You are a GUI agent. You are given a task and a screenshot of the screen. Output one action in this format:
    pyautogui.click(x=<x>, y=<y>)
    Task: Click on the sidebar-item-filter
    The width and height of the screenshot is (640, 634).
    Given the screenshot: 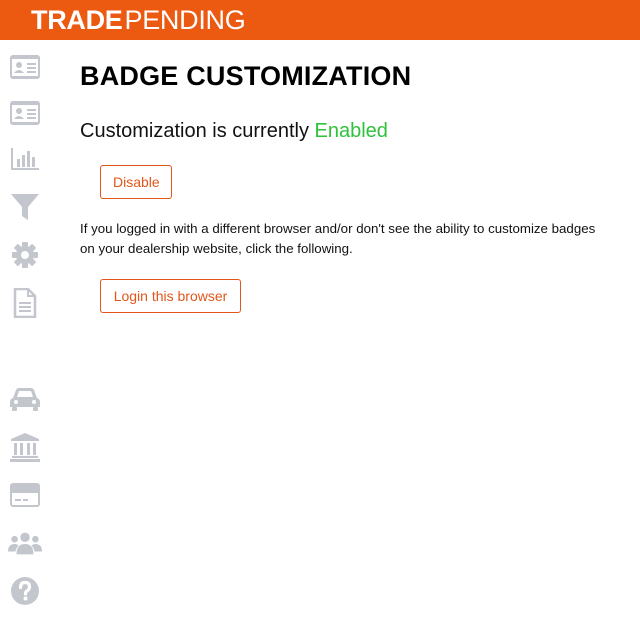 What is the action you would take?
    pyautogui.click(x=25, y=207)
    